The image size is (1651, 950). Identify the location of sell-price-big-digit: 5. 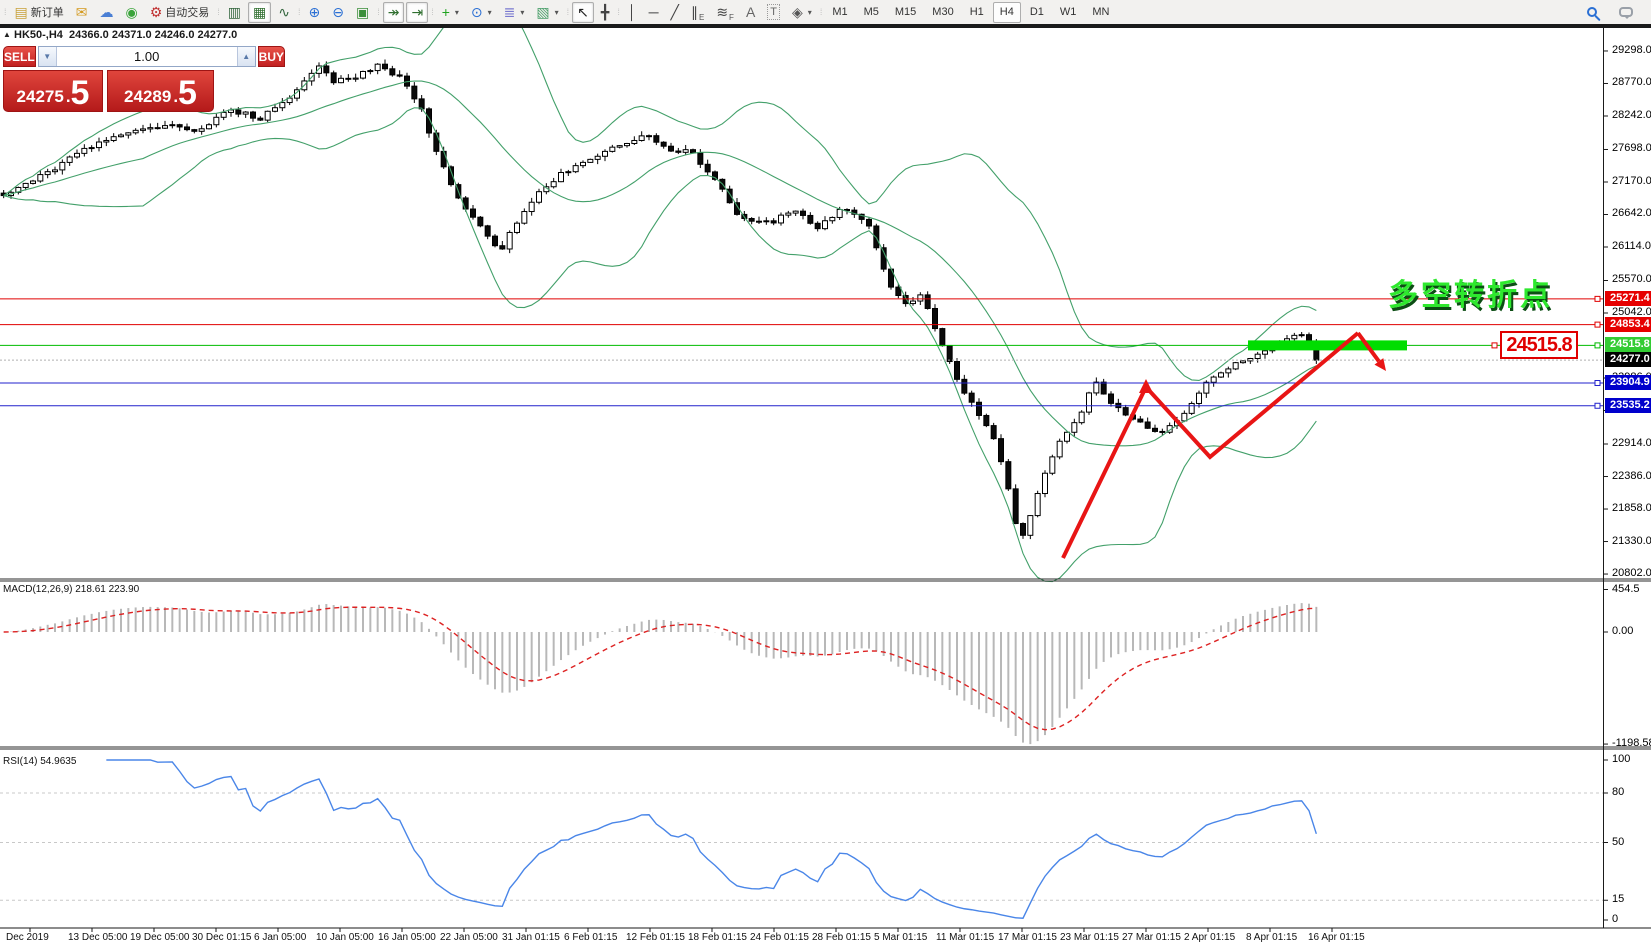
(80, 93).